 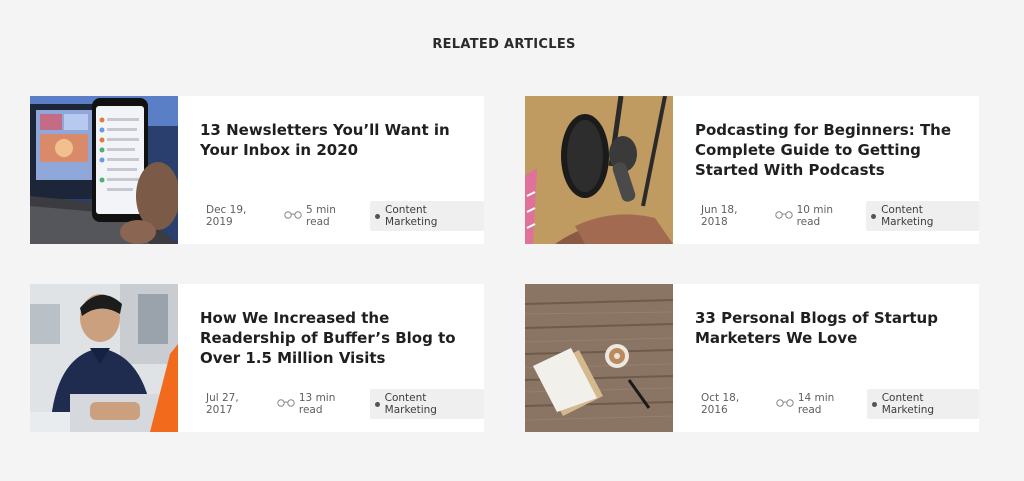 What do you see at coordinates (719, 216) in the screenshot?
I see `article-date: Jun 18, 2018` at bounding box center [719, 216].